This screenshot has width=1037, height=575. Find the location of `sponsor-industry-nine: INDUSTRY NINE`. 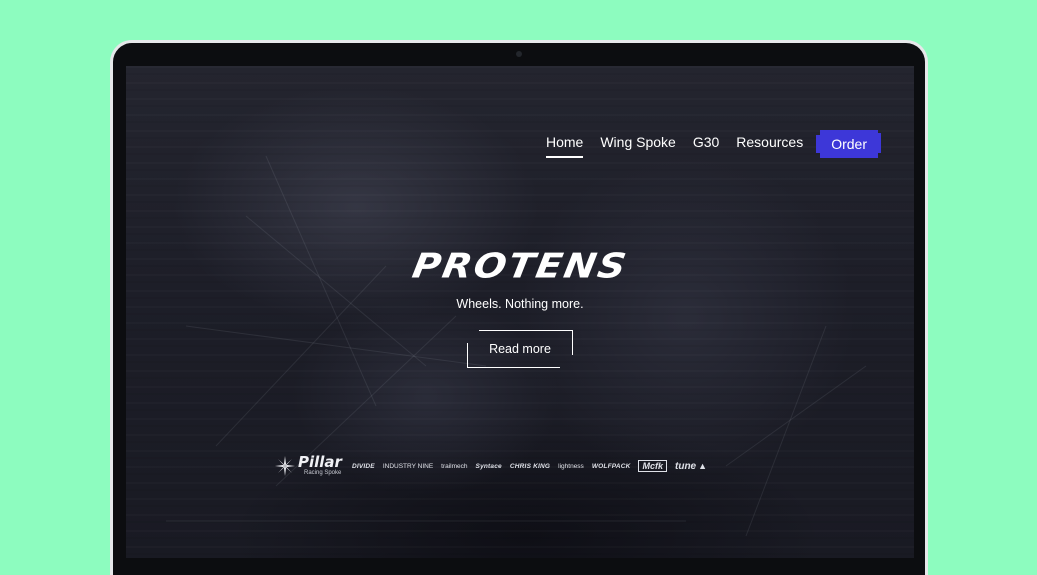

sponsor-industry-nine: INDUSTRY NINE is located at coordinates (408, 466).